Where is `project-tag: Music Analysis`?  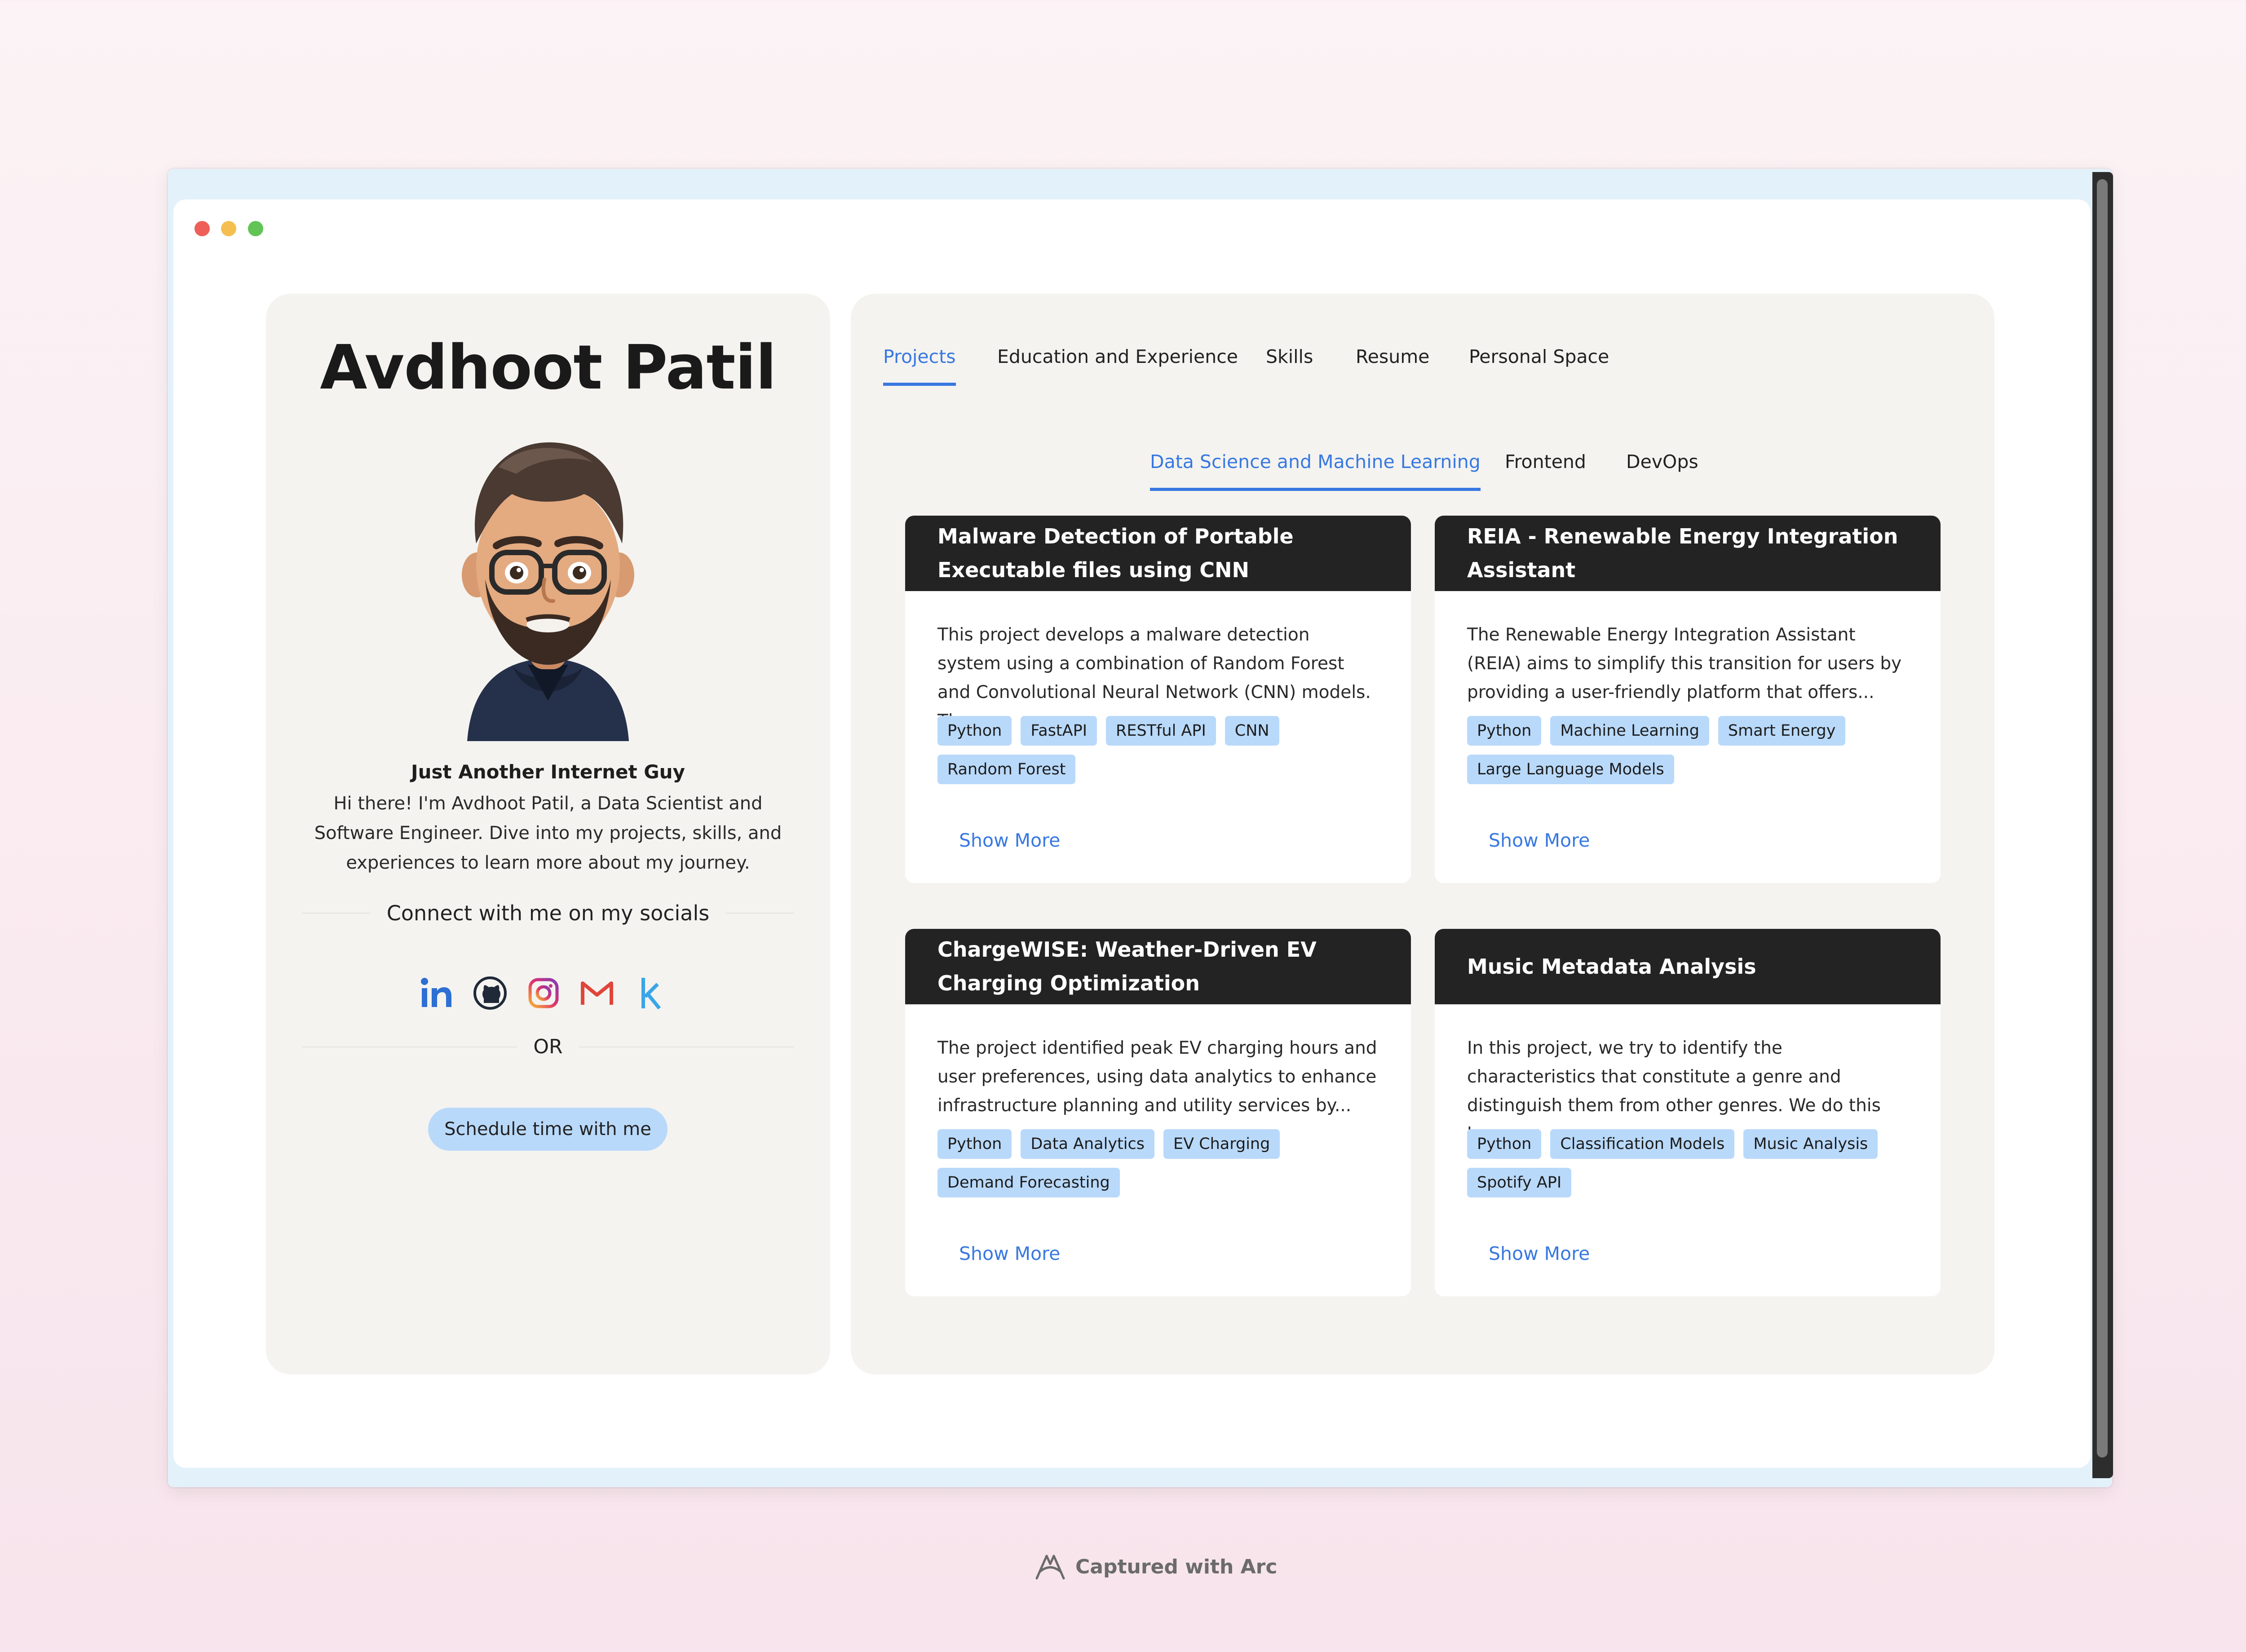 project-tag: Music Analysis is located at coordinates (1810, 1144).